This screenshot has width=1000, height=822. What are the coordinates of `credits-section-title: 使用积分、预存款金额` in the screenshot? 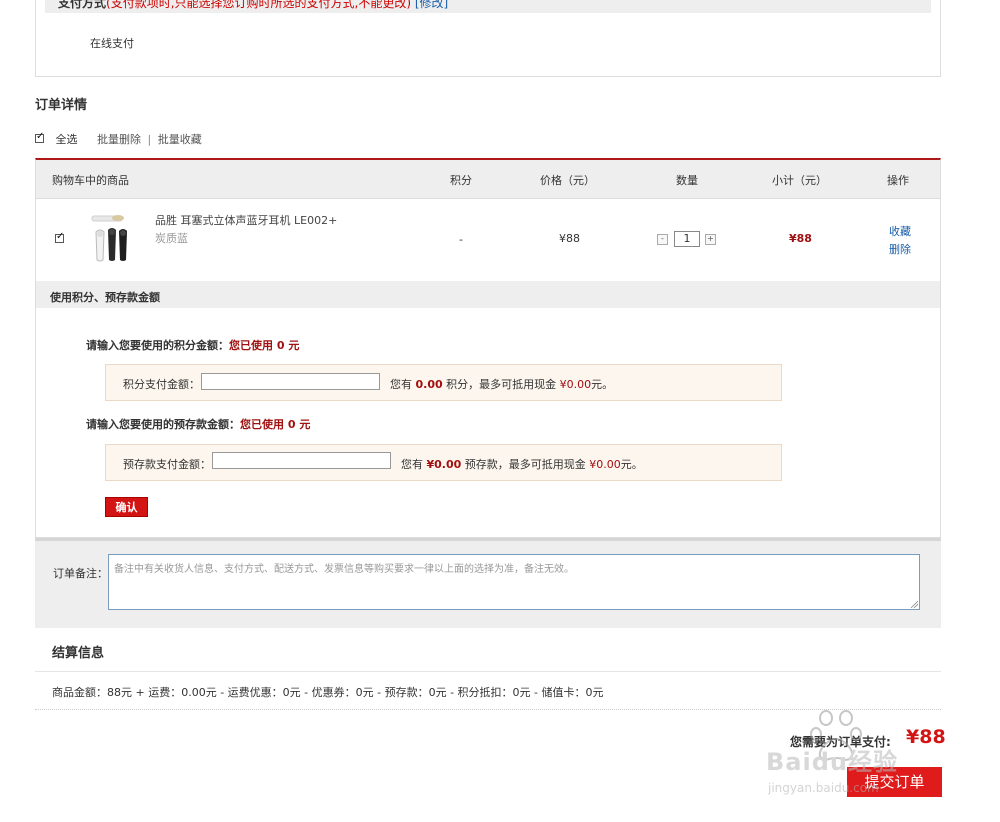 It's located at (105, 297).